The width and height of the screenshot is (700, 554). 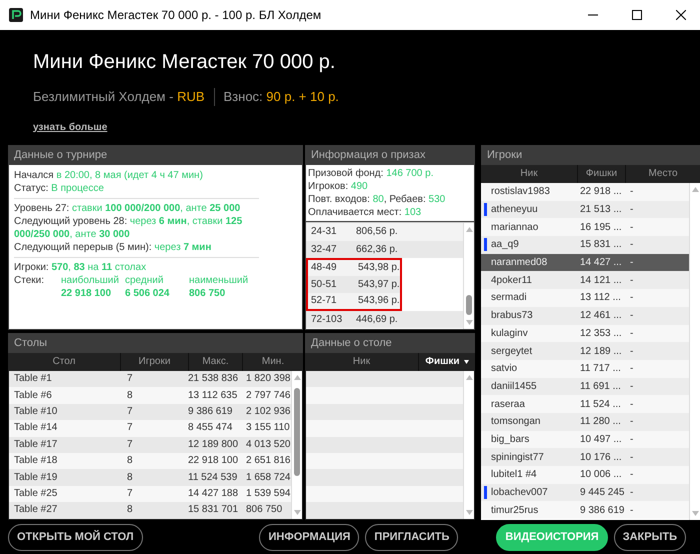 I want to click on player-row: sergeytet 12 189 ... -, so click(x=585, y=351).